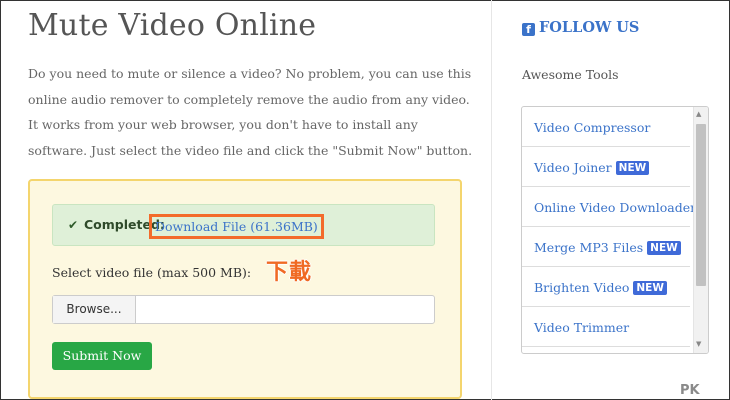 Image resolution: width=730 pixels, height=400 pixels. I want to click on tool-label: Merge MP3 Files, so click(588, 247).